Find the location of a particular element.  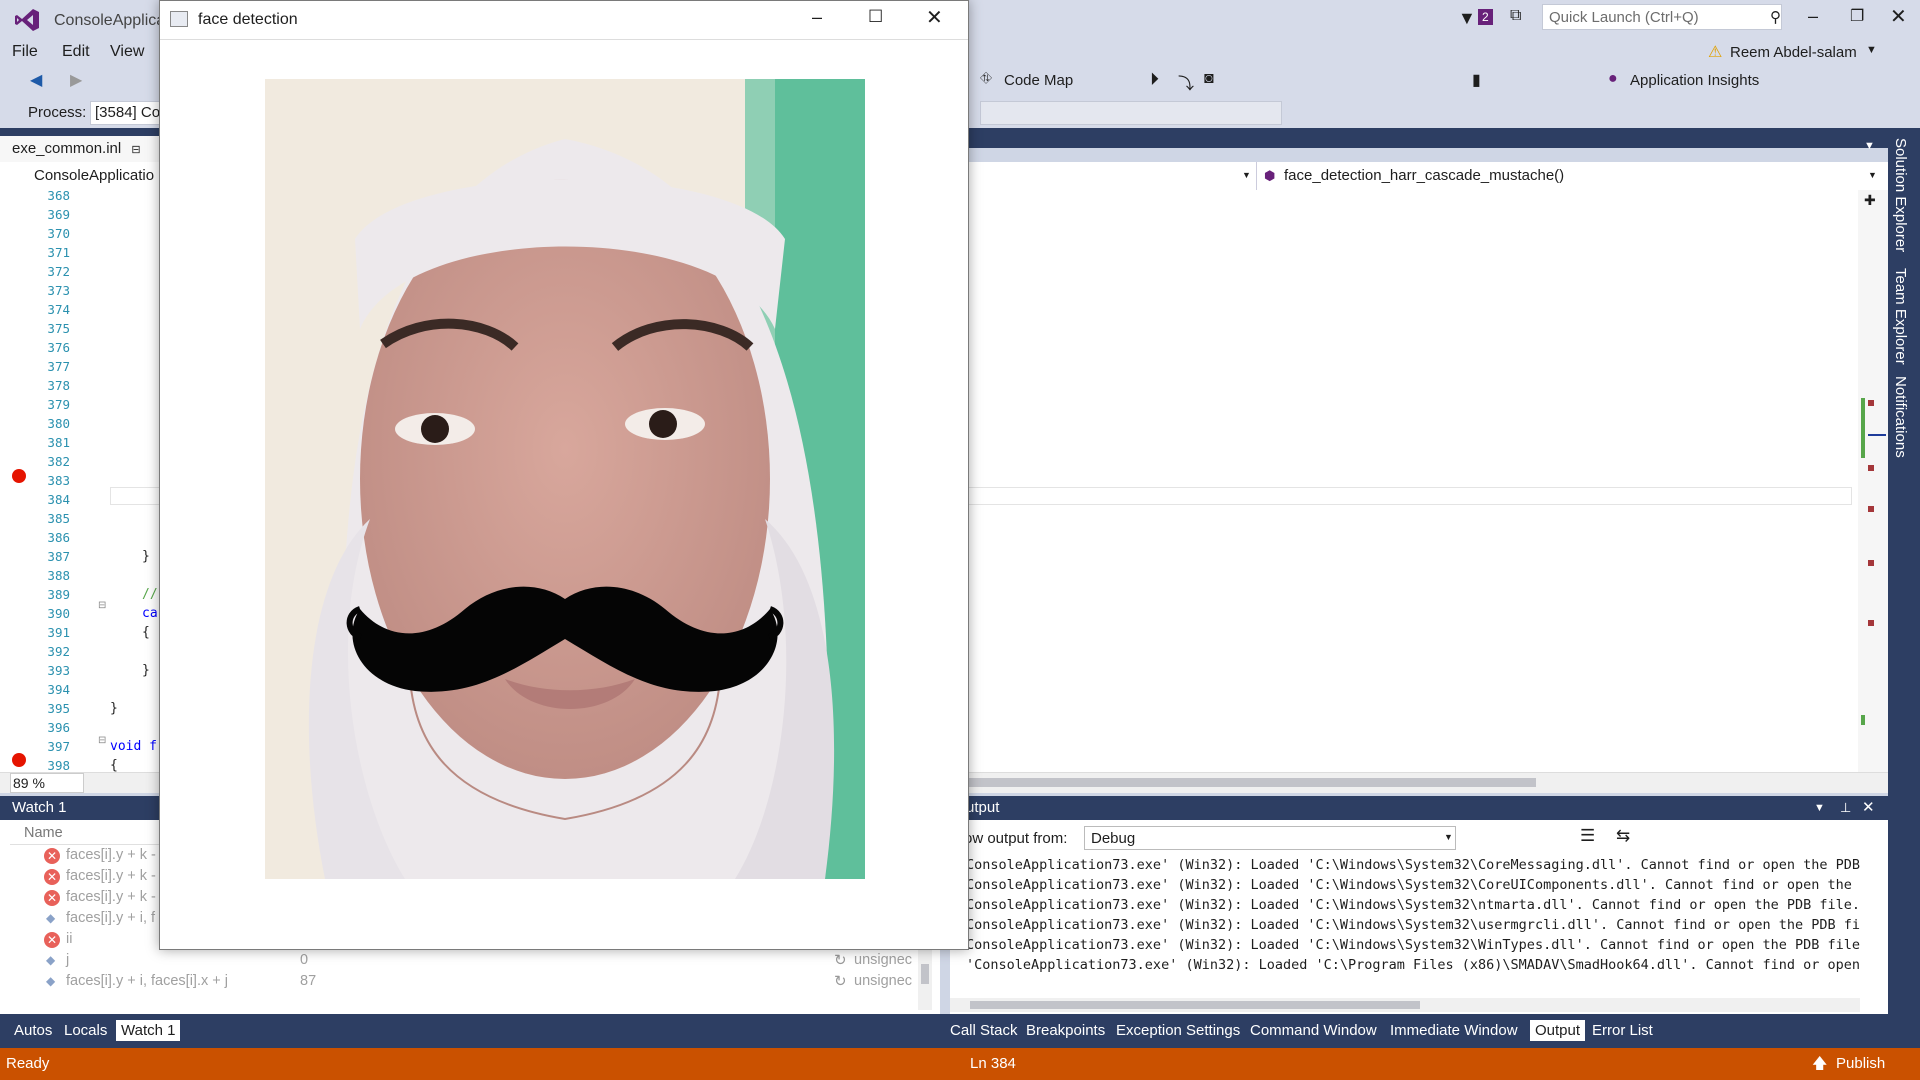

output-horizontal-scrollbar is located at coordinates (1405, 1005).